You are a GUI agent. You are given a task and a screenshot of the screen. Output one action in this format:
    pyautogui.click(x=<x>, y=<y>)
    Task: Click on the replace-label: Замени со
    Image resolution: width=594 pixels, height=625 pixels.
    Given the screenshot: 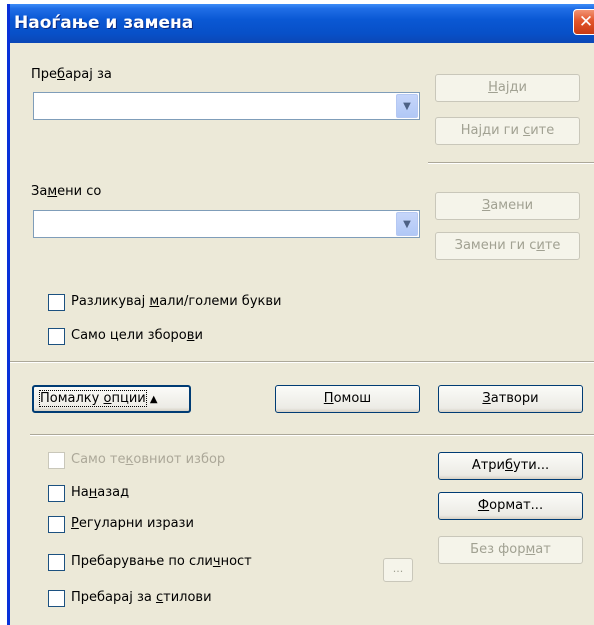 What is the action you would take?
    pyautogui.click(x=66, y=191)
    